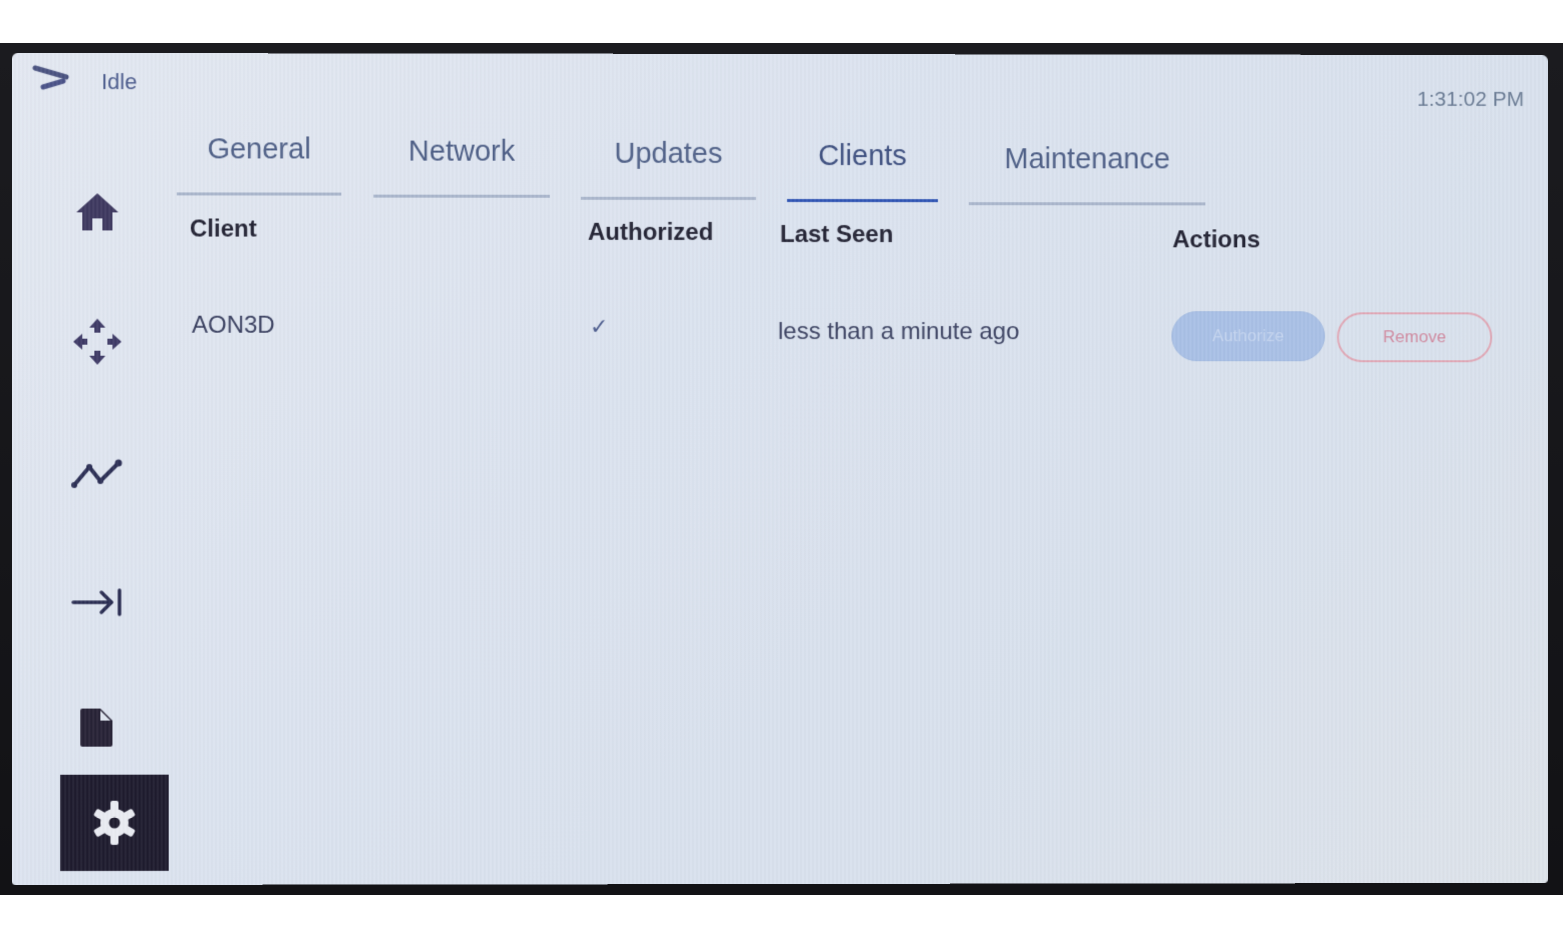 This screenshot has height=938, width=1563. I want to click on tab-label: Updates, so click(668, 153).